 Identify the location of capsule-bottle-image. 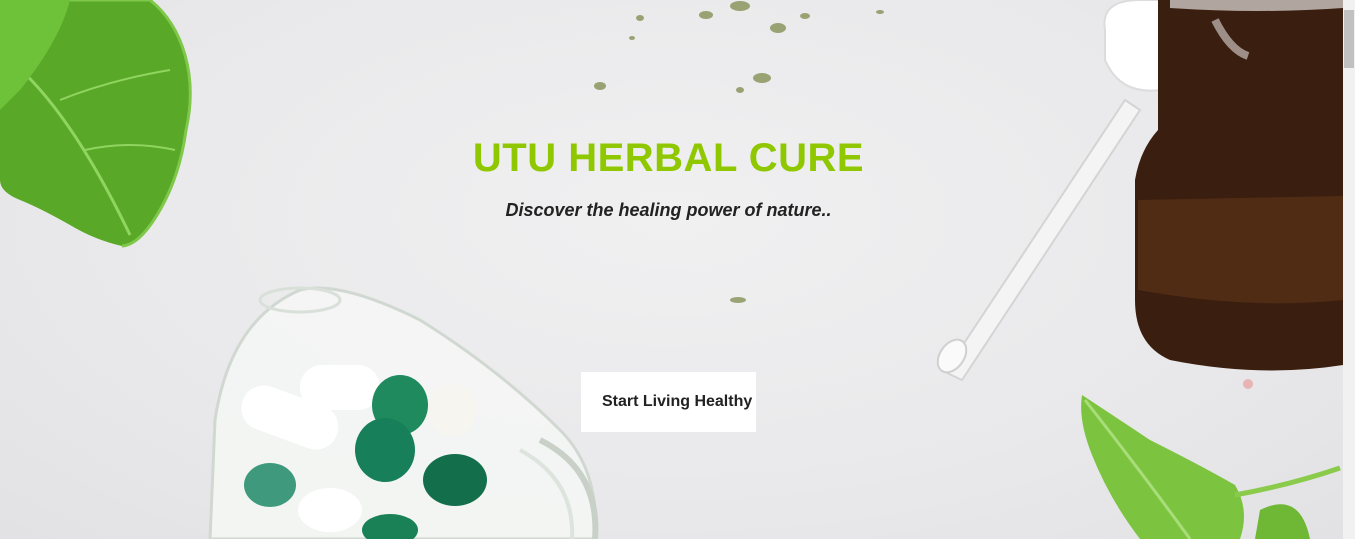
(403, 412).